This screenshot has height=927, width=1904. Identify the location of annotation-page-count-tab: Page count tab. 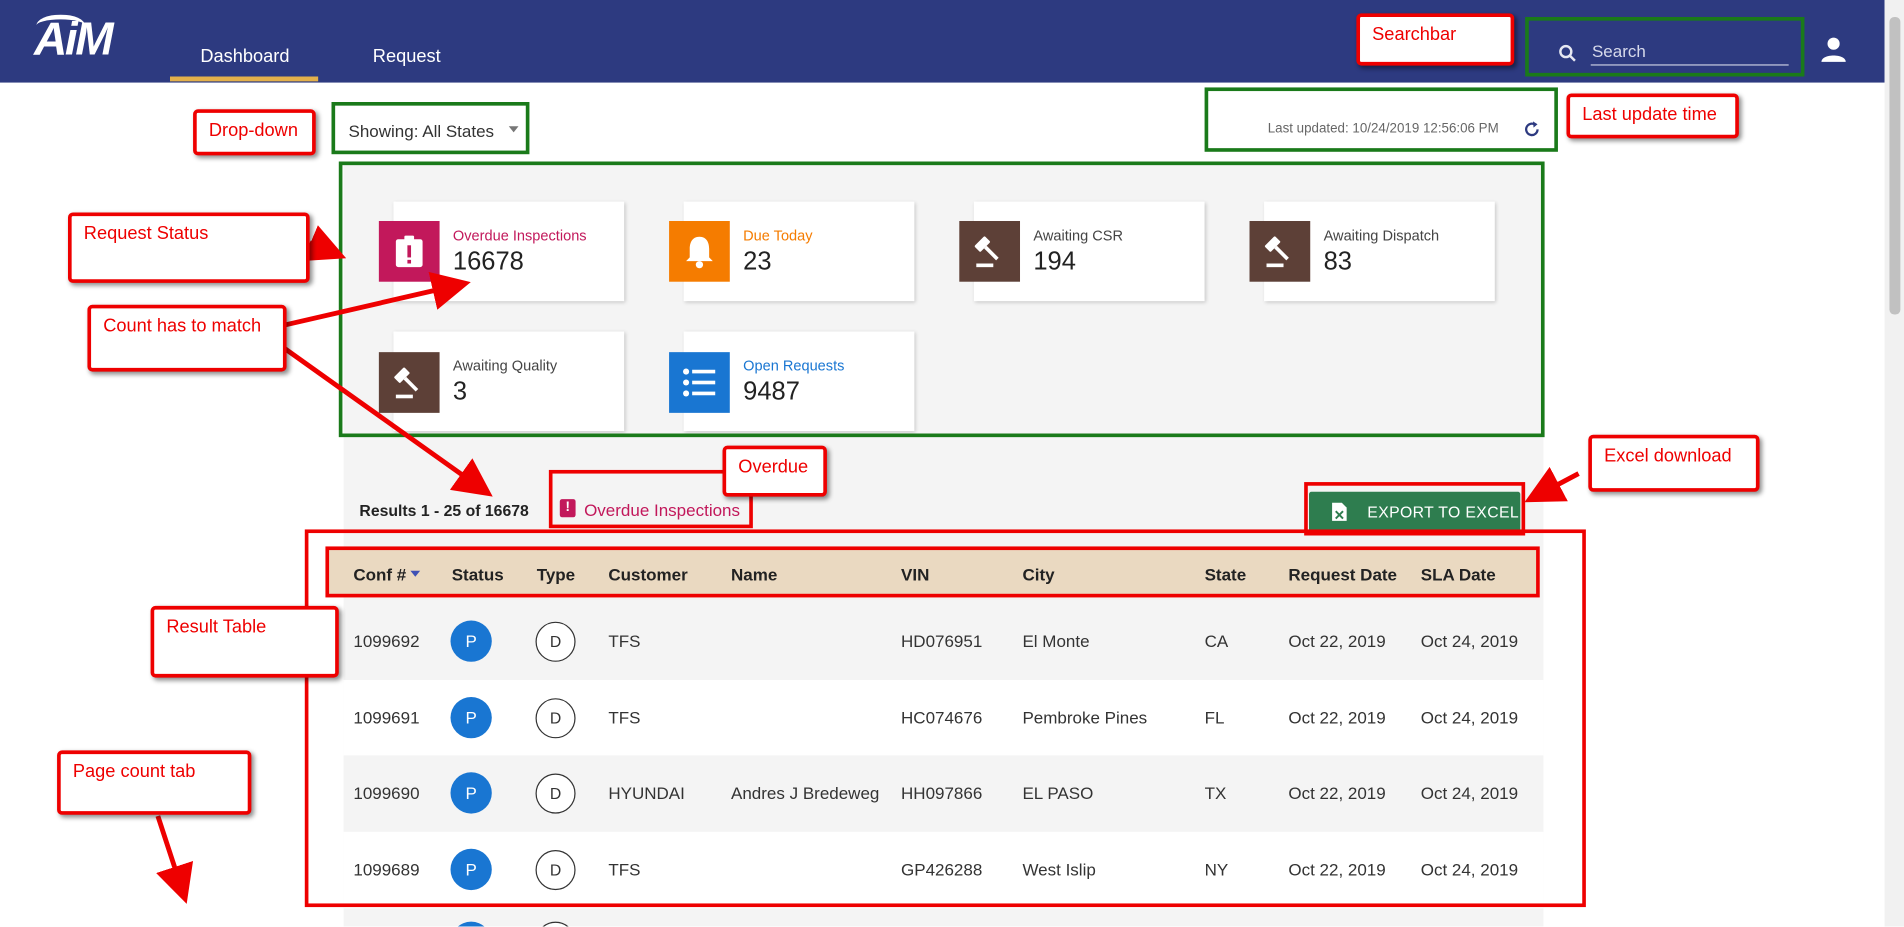
(154, 782).